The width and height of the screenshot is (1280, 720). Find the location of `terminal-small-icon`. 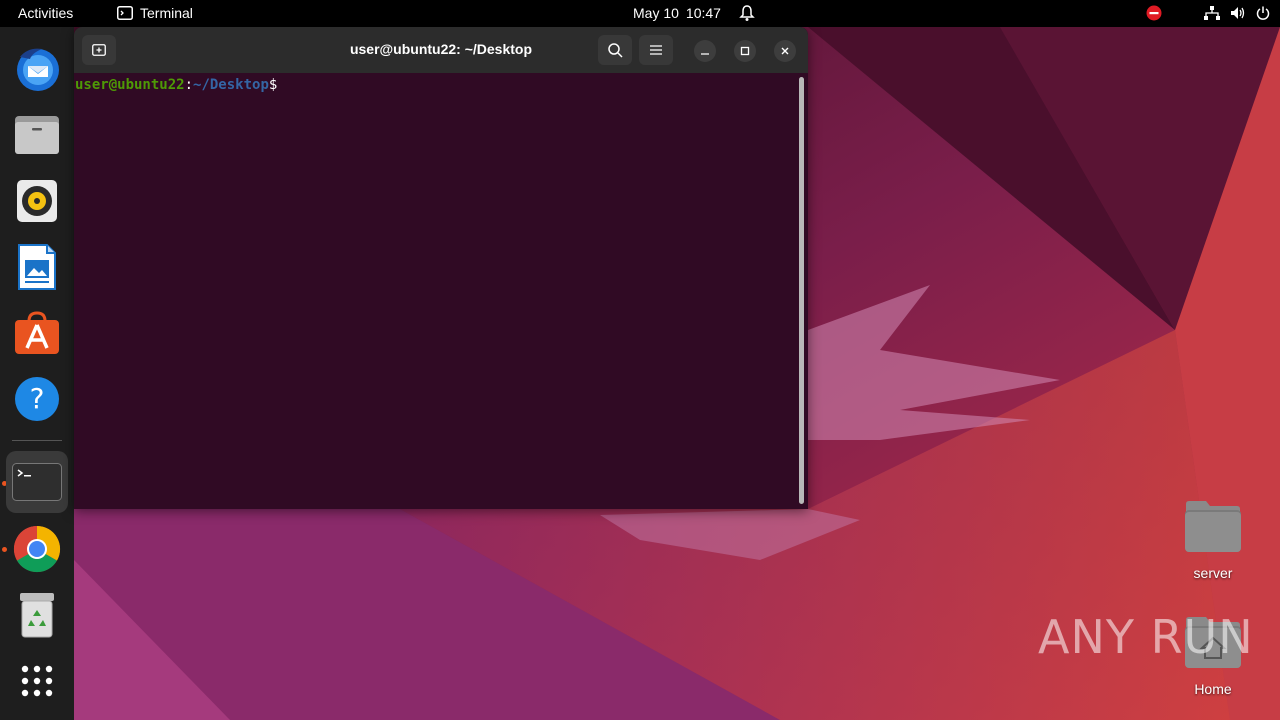

terminal-small-icon is located at coordinates (125, 13).